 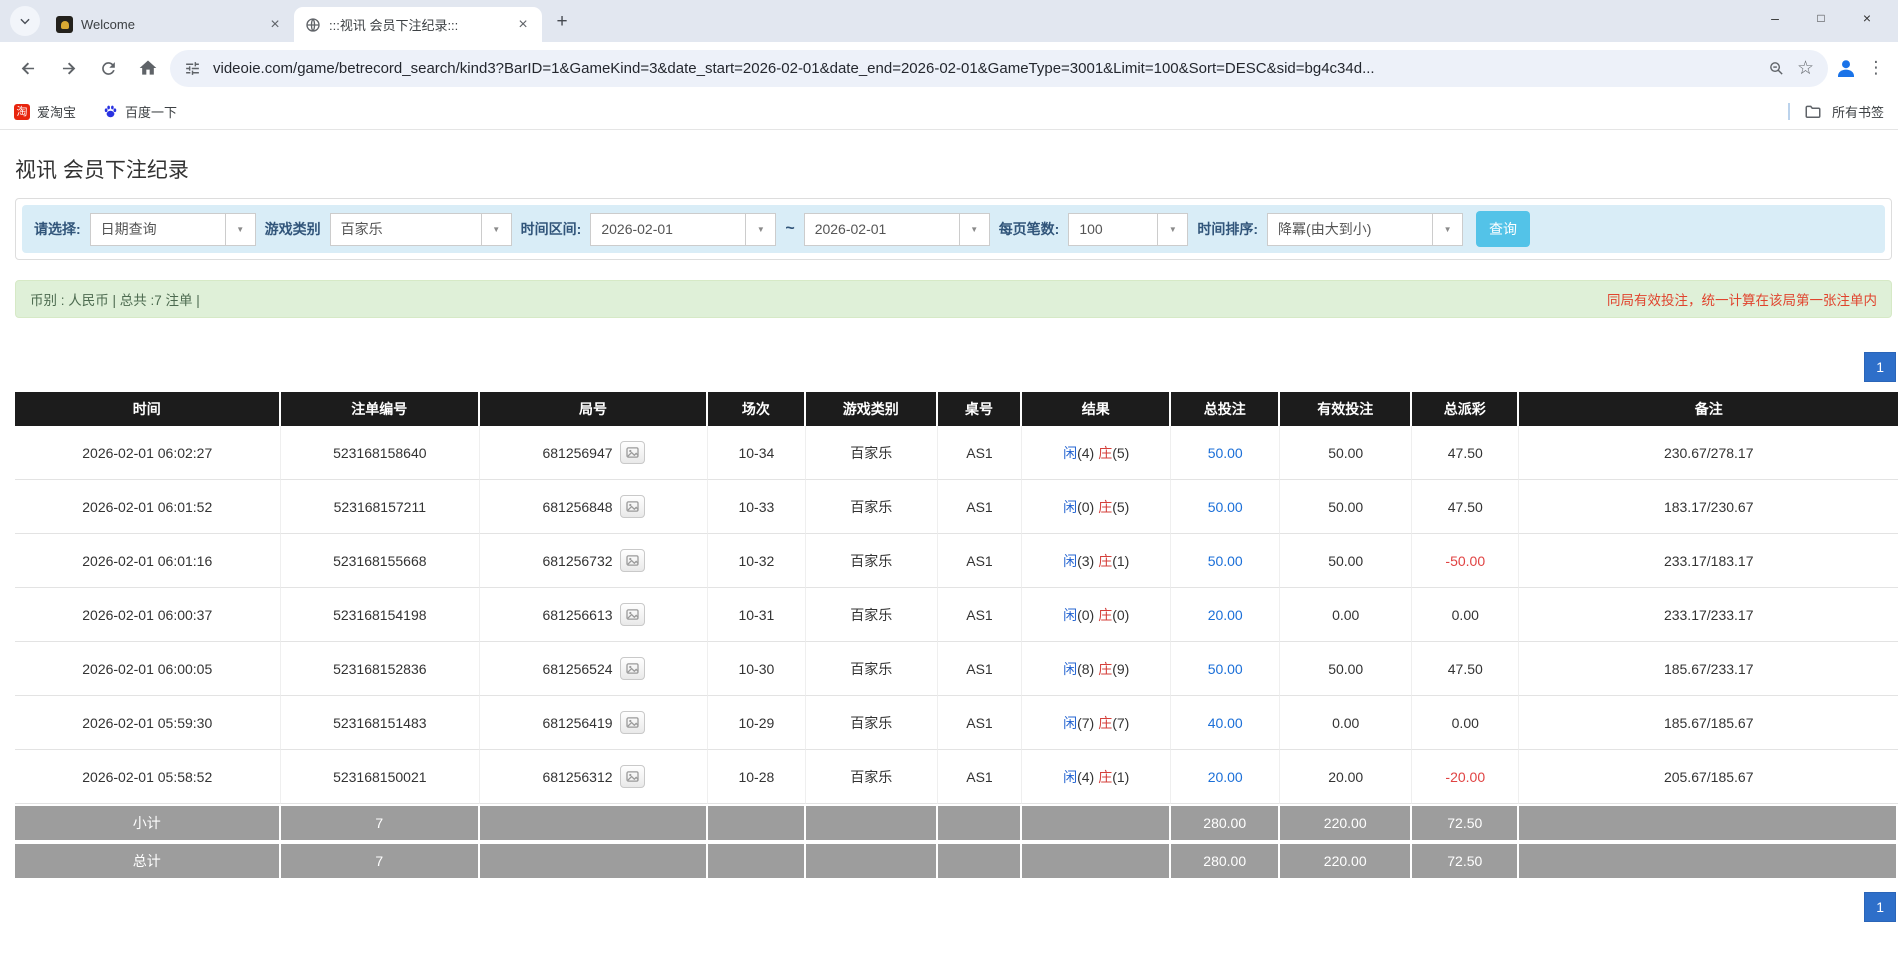 I want to click on home-button, so click(x=148, y=68).